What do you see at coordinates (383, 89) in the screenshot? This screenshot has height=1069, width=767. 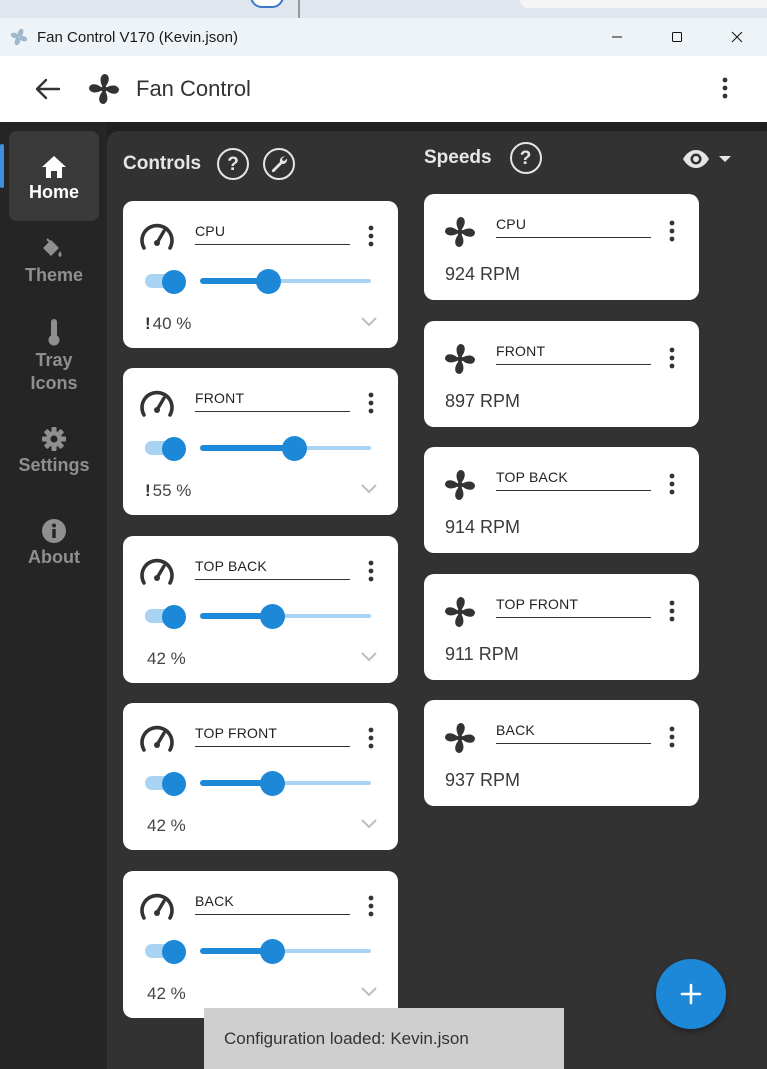 I see `app-bar: Fan Control` at bounding box center [383, 89].